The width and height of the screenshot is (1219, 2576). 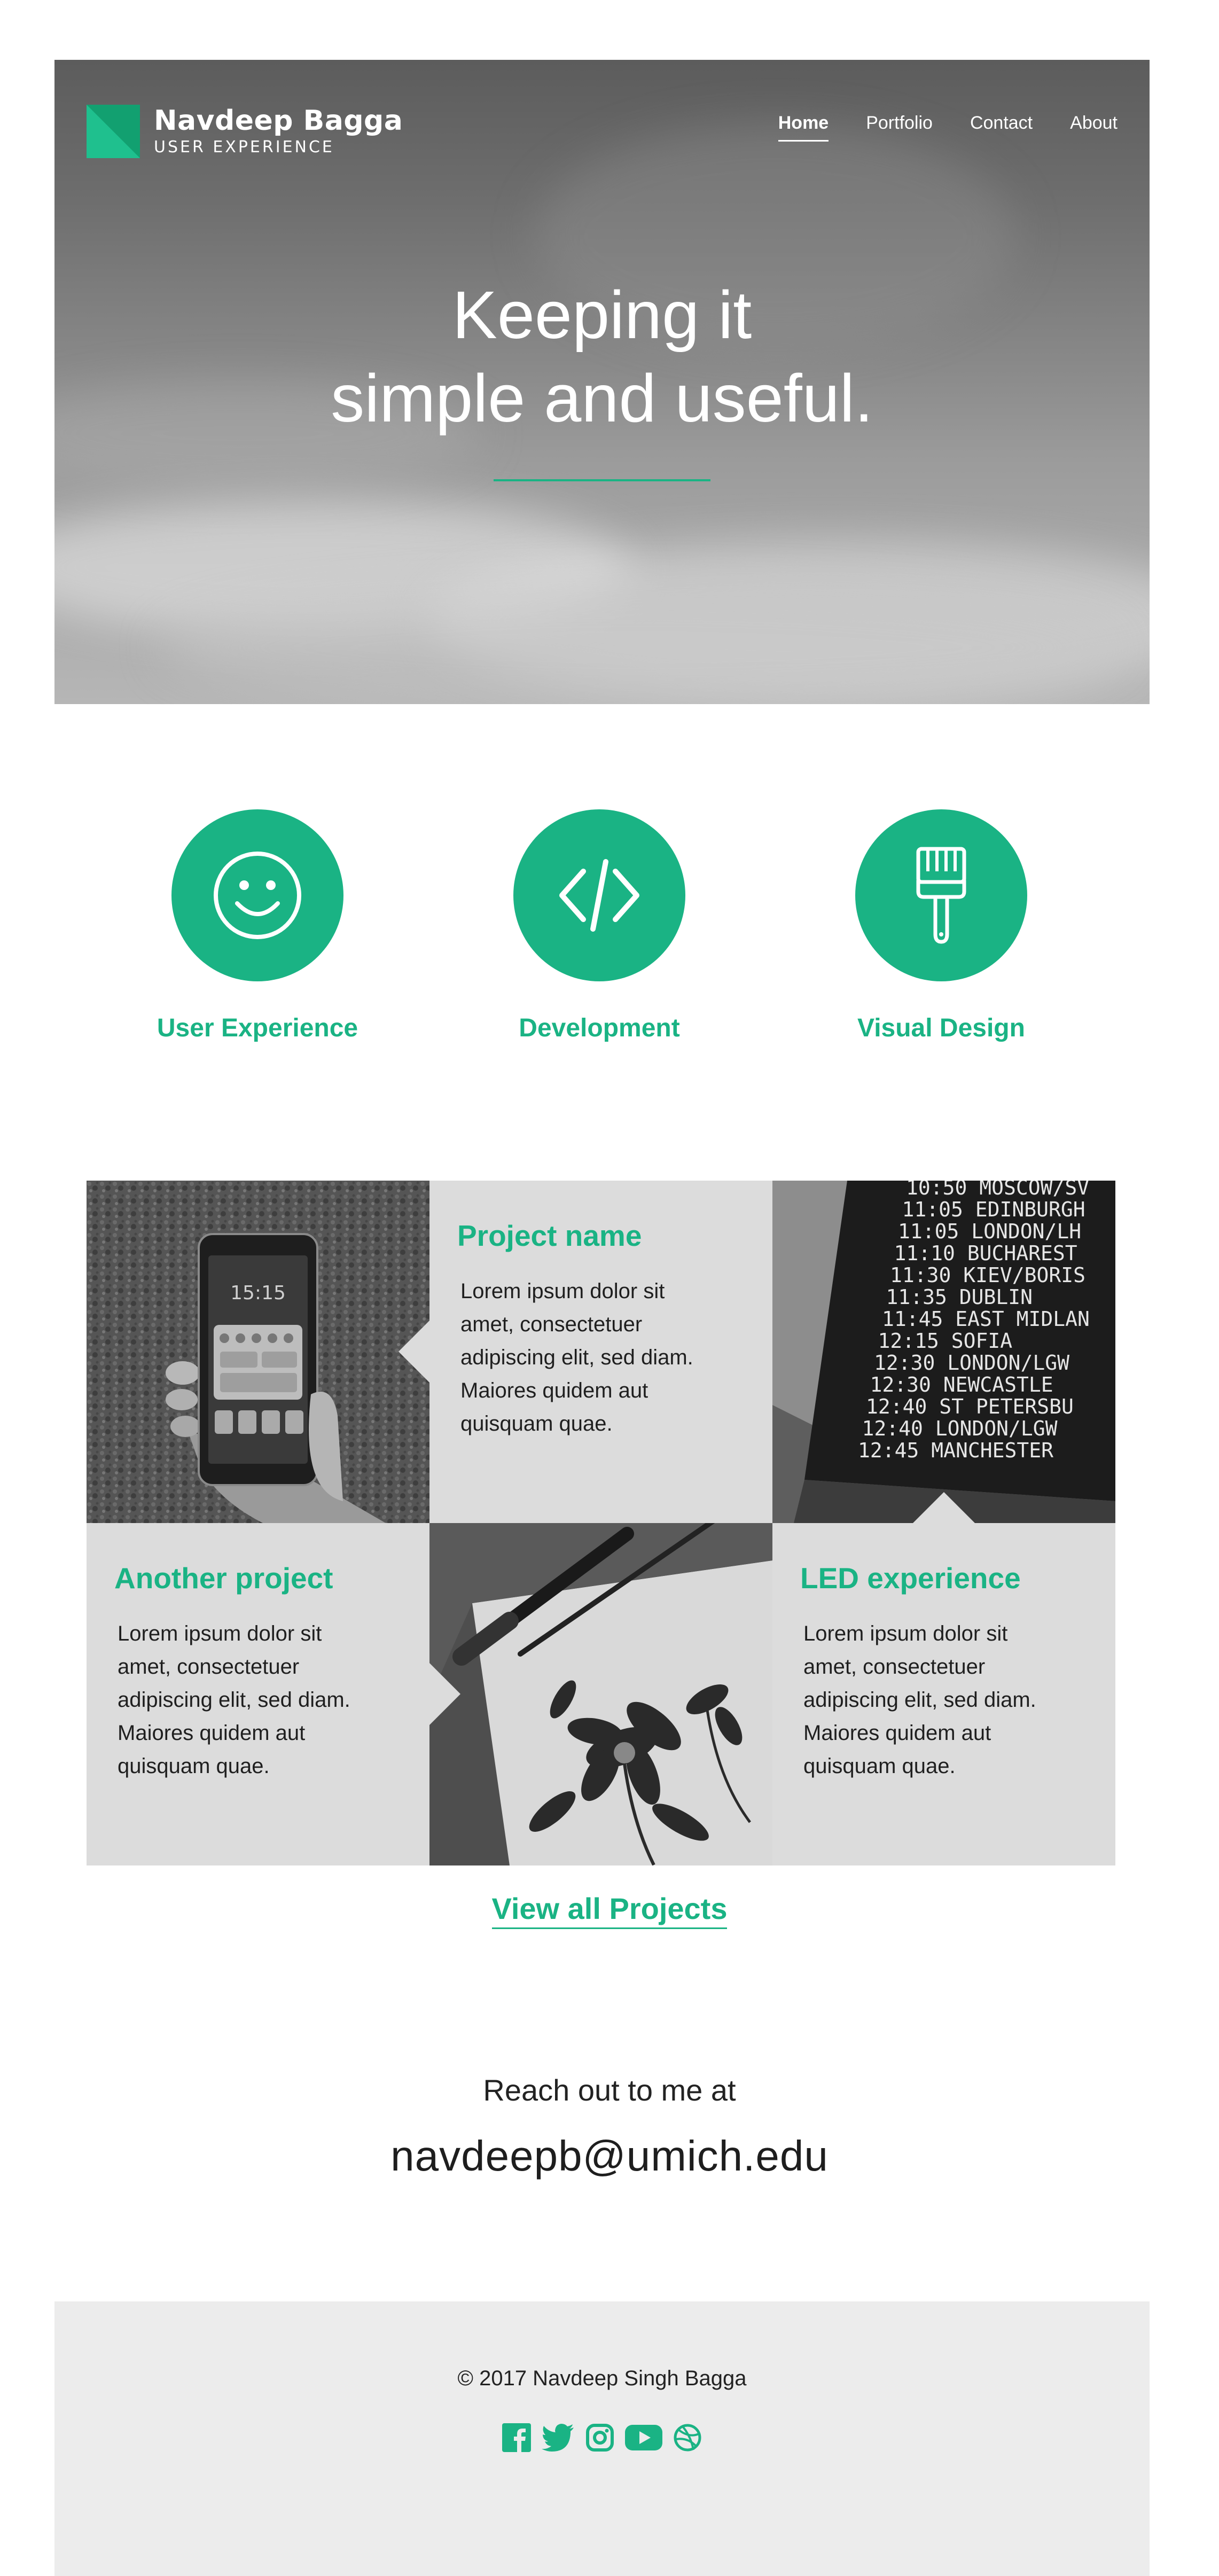 What do you see at coordinates (258, 1578) in the screenshot?
I see `project-title: Another project` at bounding box center [258, 1578].